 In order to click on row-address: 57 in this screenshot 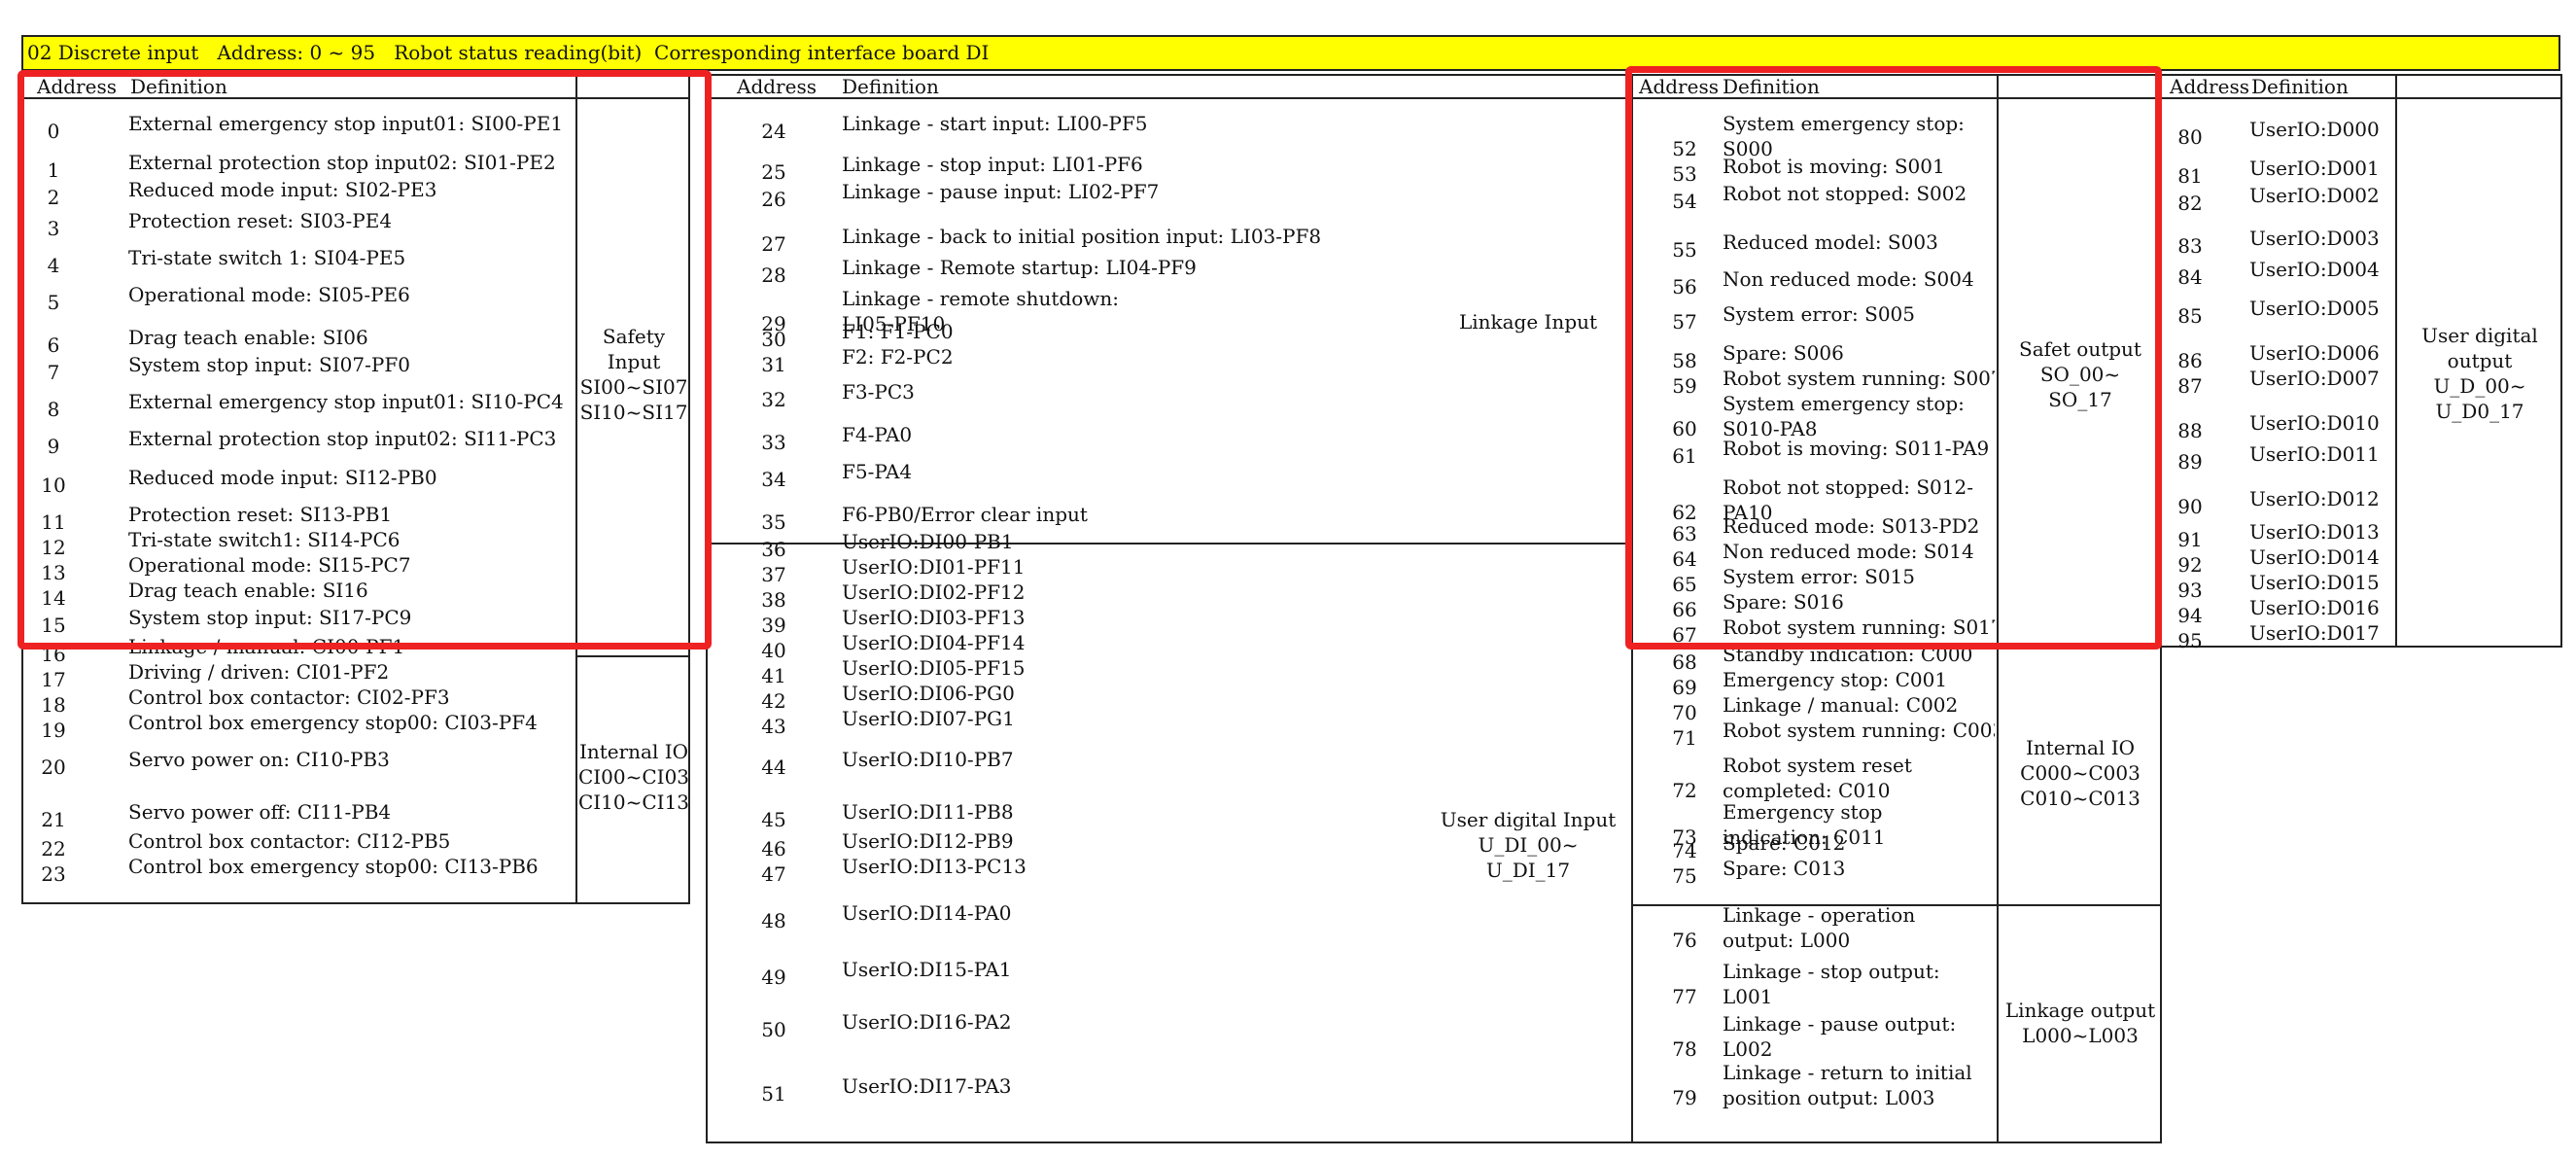, I will do `click(1685, 322)`.